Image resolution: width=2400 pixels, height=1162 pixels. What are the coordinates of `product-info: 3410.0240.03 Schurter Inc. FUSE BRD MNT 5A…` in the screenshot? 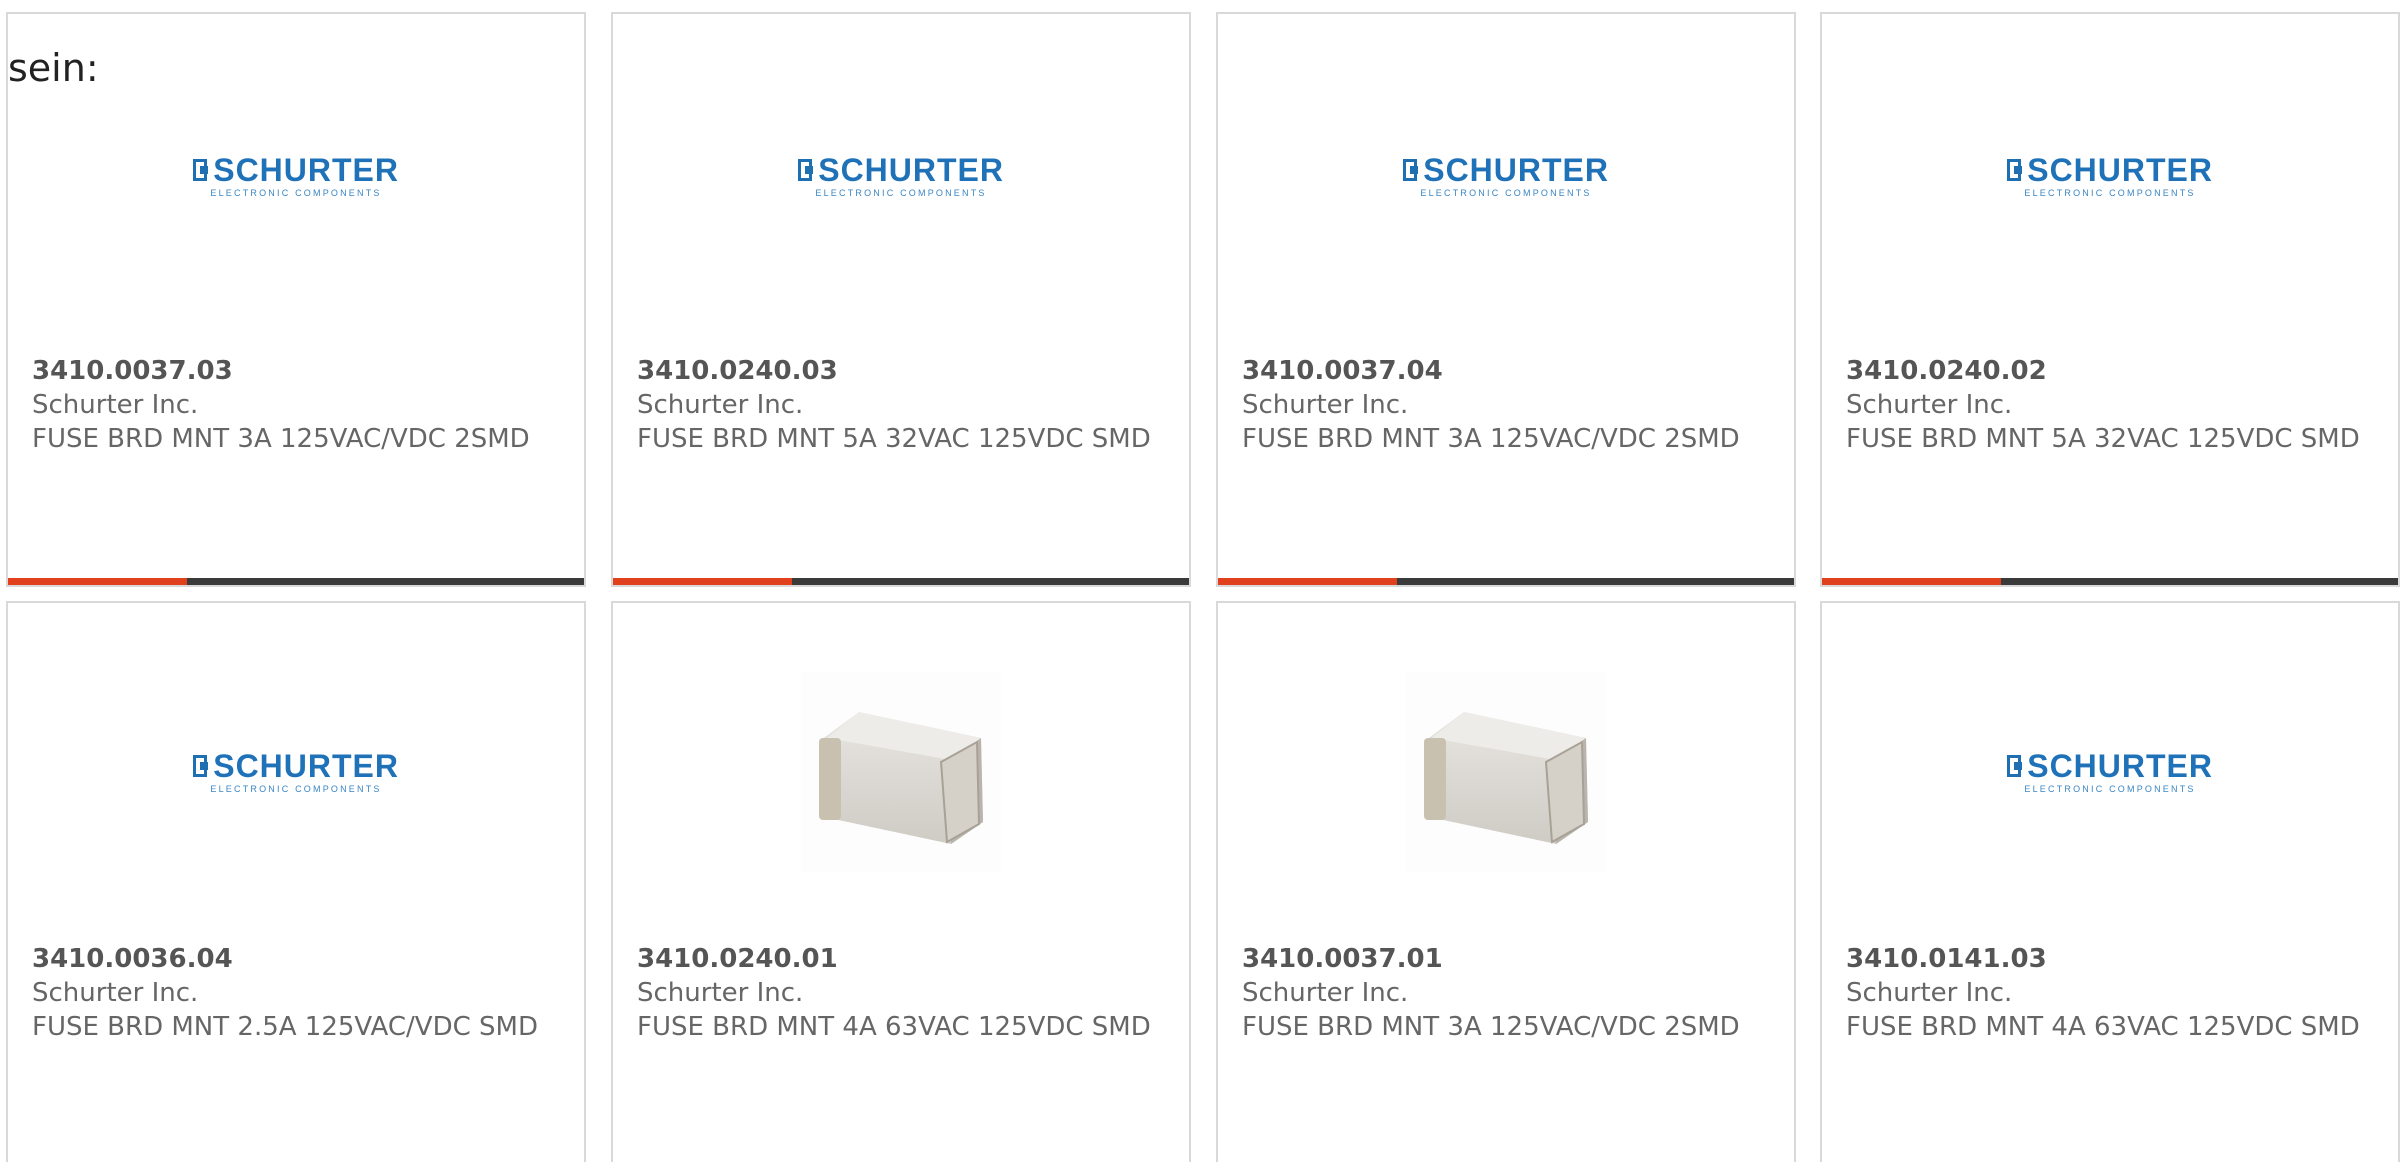 It's located at (901, 405).